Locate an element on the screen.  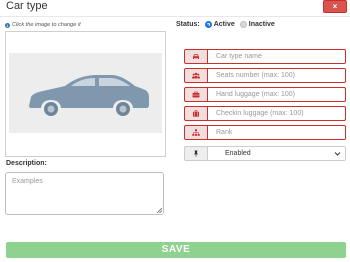
image-hint-text: Click the image to change it is located at coordinates (46, 25).